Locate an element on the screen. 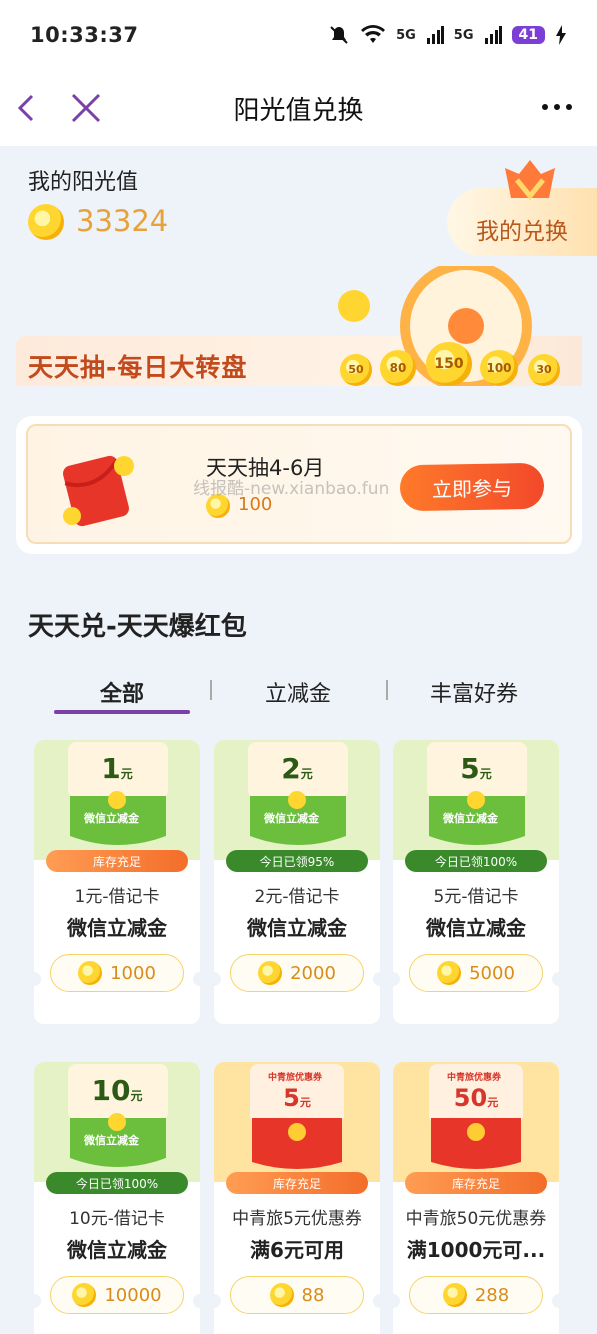  card-amount: 50元 is located at coordinates (476, 1098).